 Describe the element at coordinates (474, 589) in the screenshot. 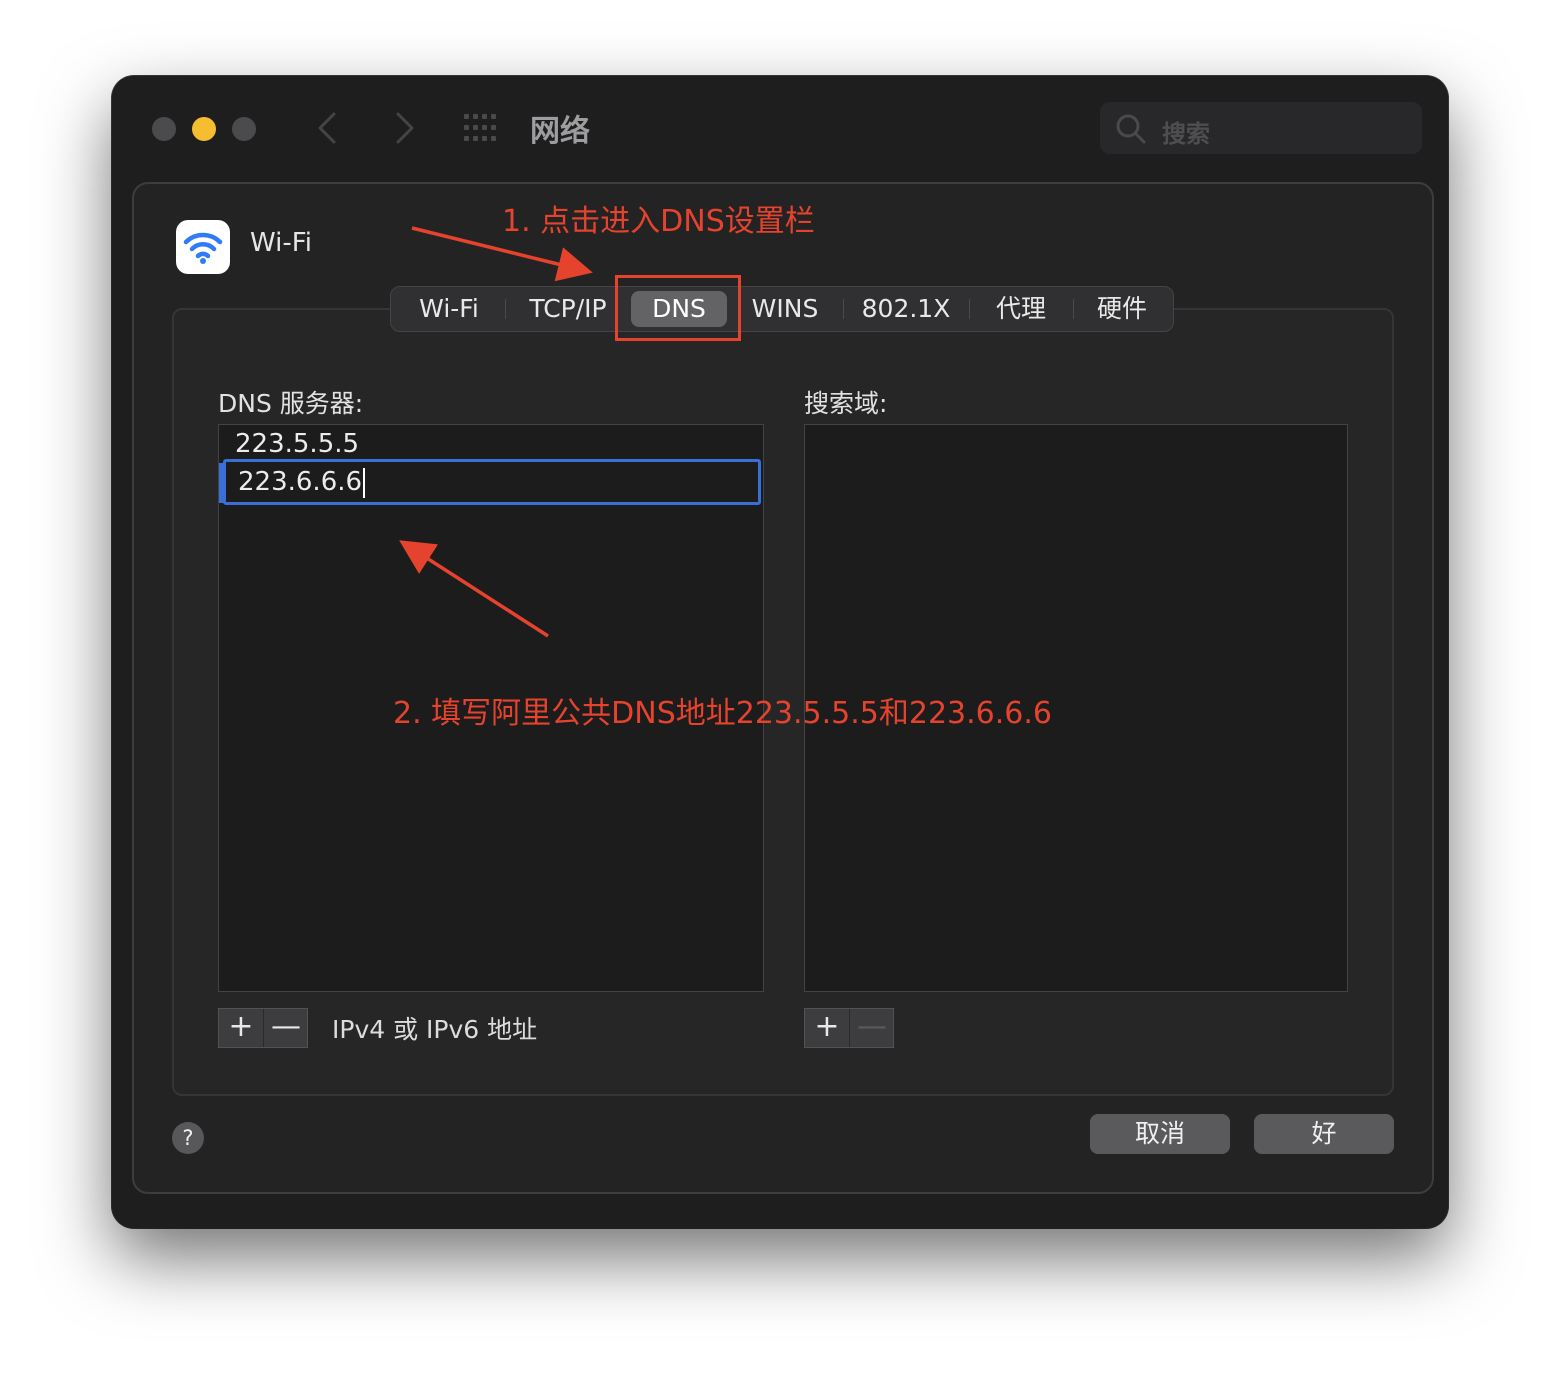

I see `arrow-to-dns-entry` at that location.